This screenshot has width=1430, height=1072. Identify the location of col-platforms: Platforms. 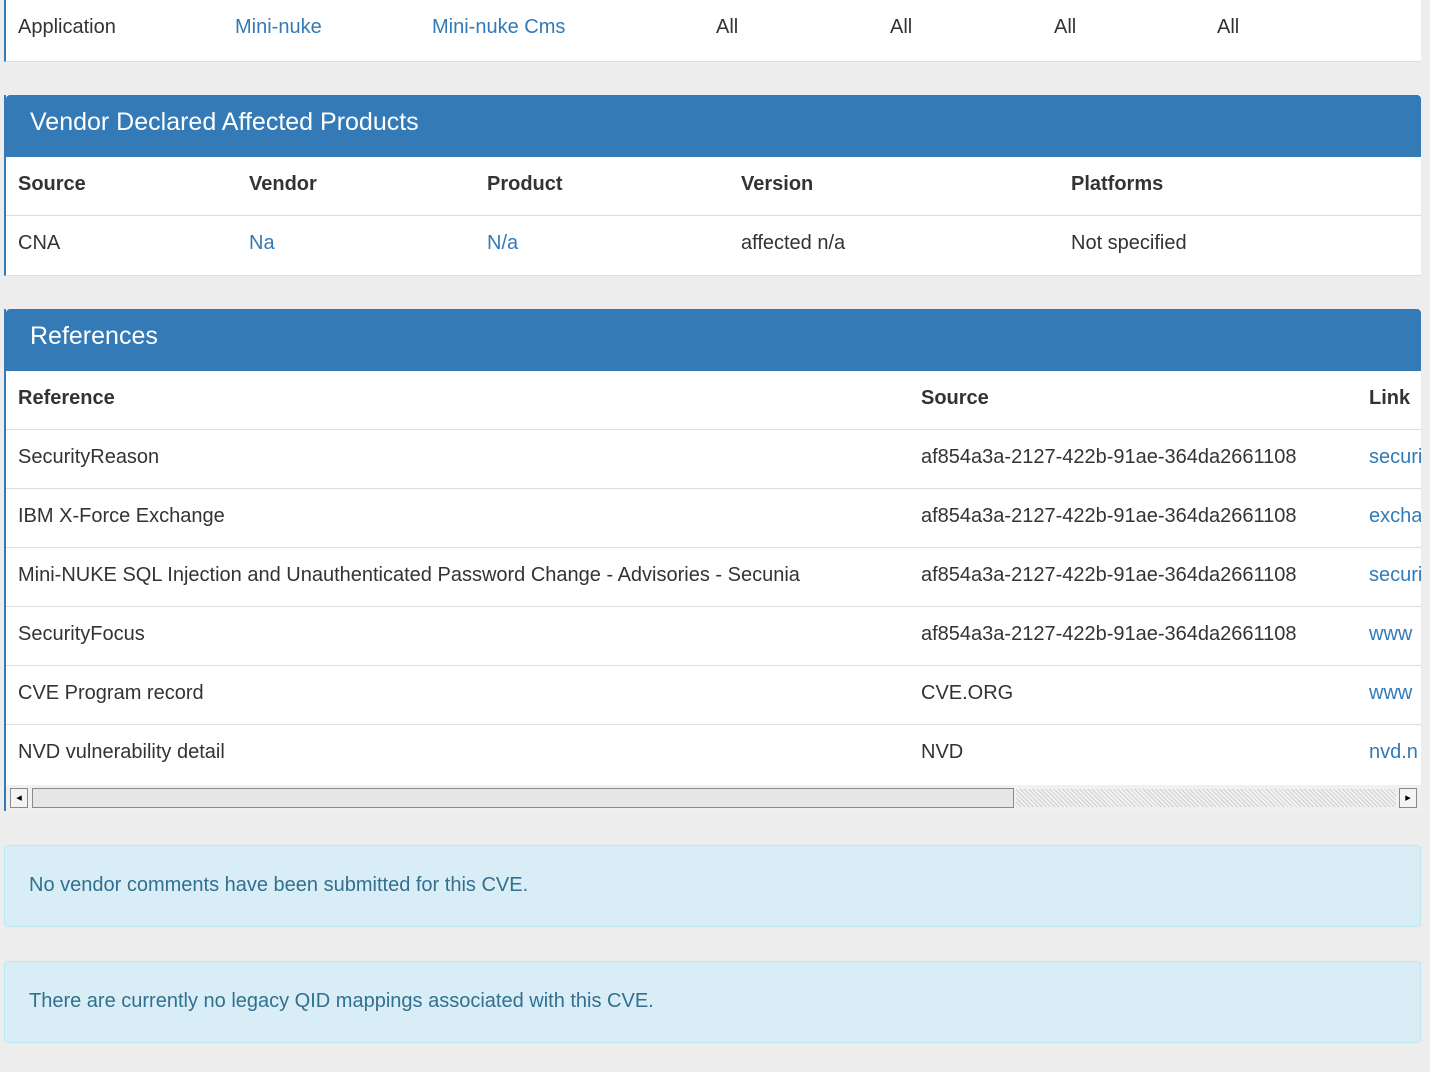
(1117, 184).